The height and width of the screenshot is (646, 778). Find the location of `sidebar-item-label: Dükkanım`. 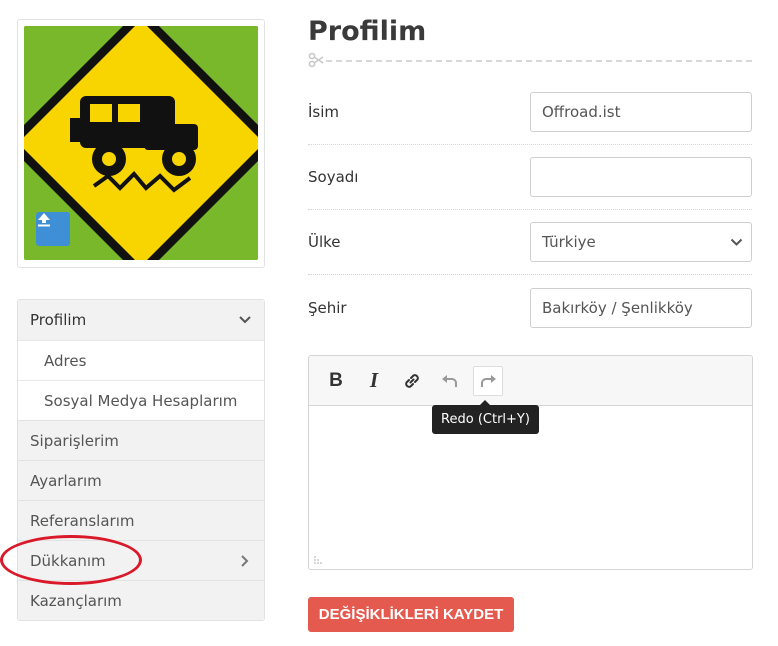

sidebar-item-label: Dükkanım is located at coordinates (68, 560).